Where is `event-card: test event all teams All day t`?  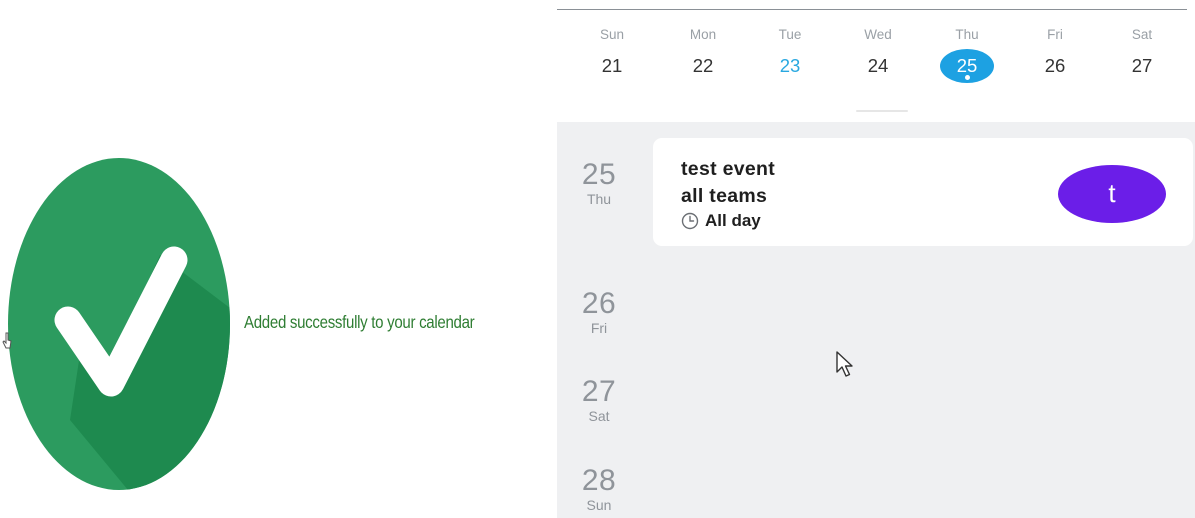 event-card: test event all teams All day t is located at coordinates (923, 192).